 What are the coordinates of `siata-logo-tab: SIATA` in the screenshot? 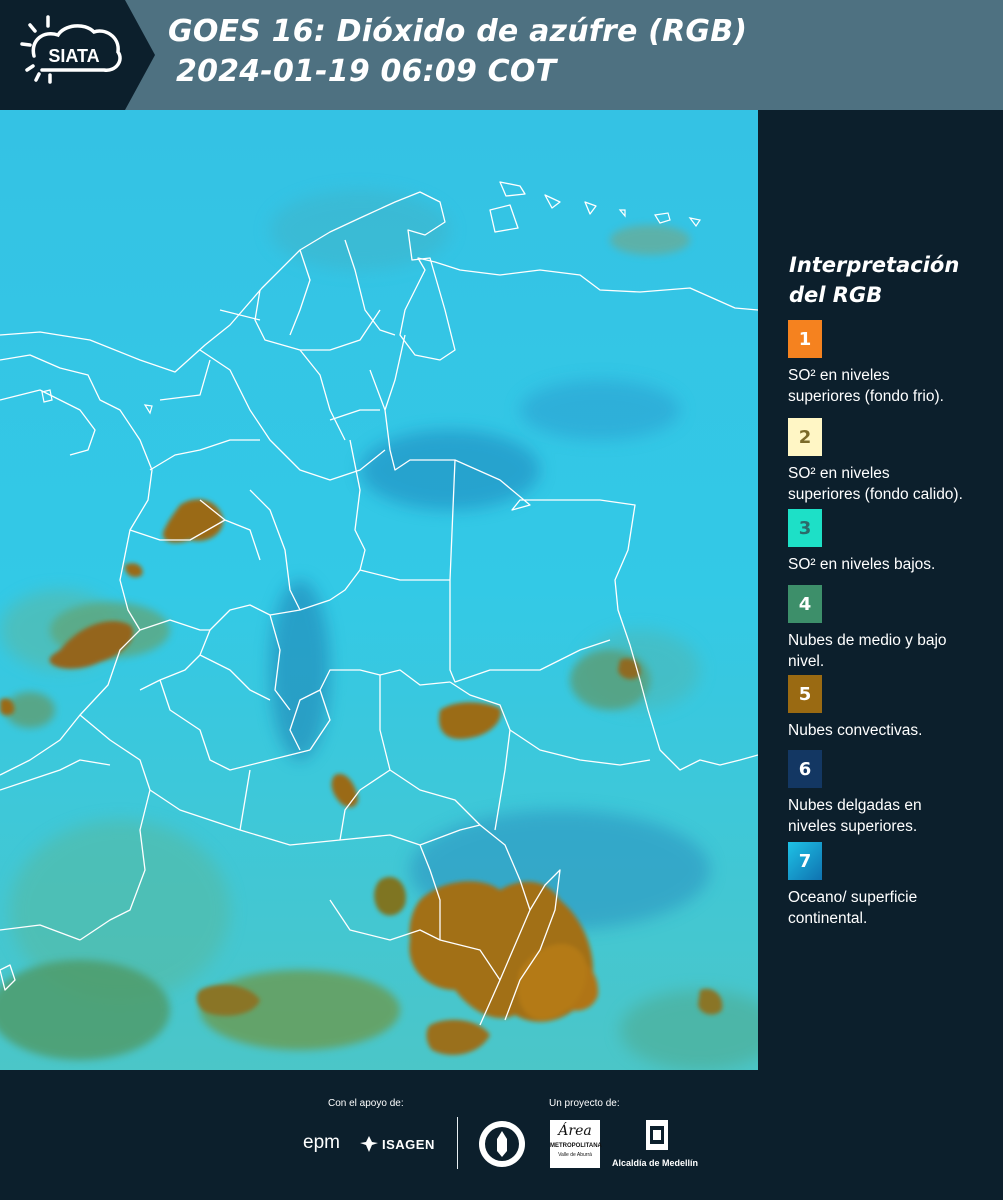 It's located at (77, 55).